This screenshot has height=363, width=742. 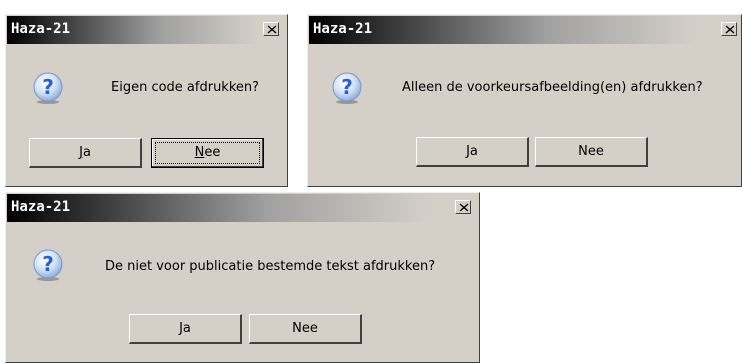 I want to click on dialog-message: Eigen code afdrukken?, so click(x=185, y=87).